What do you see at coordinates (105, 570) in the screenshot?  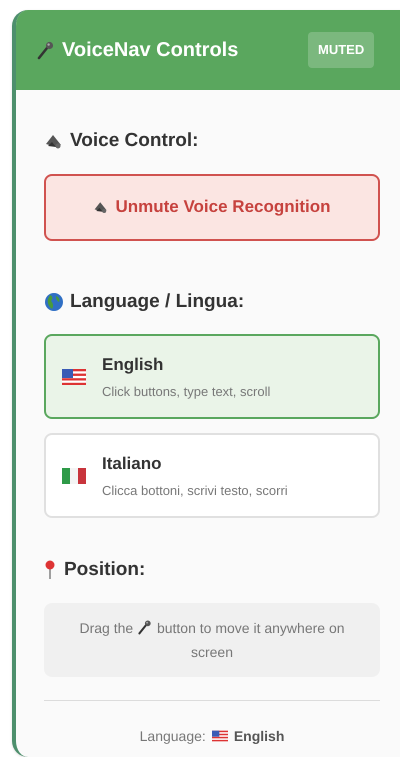 I see `section-heading: Position:` at bounding box center [105, 570].